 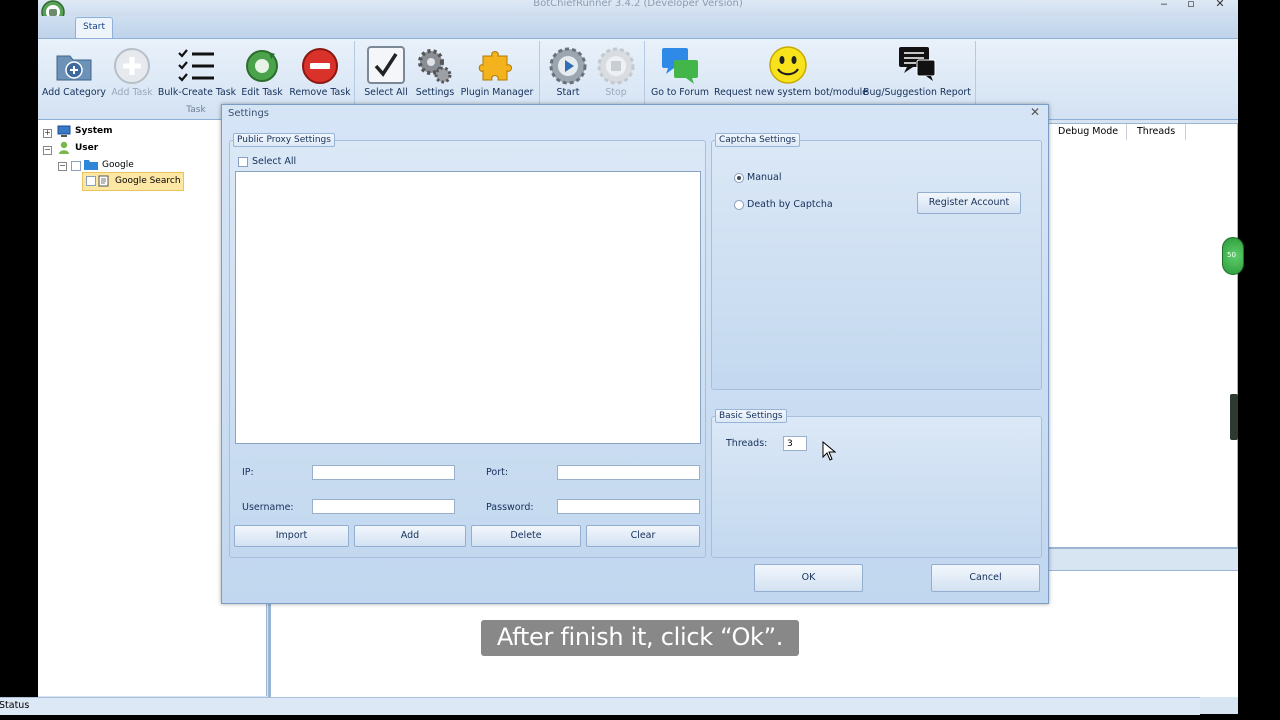 What do you see at coordinates (249, 113) in the screenshot?
I see `dialog-title: Settings` at bounding box center [249, 113].